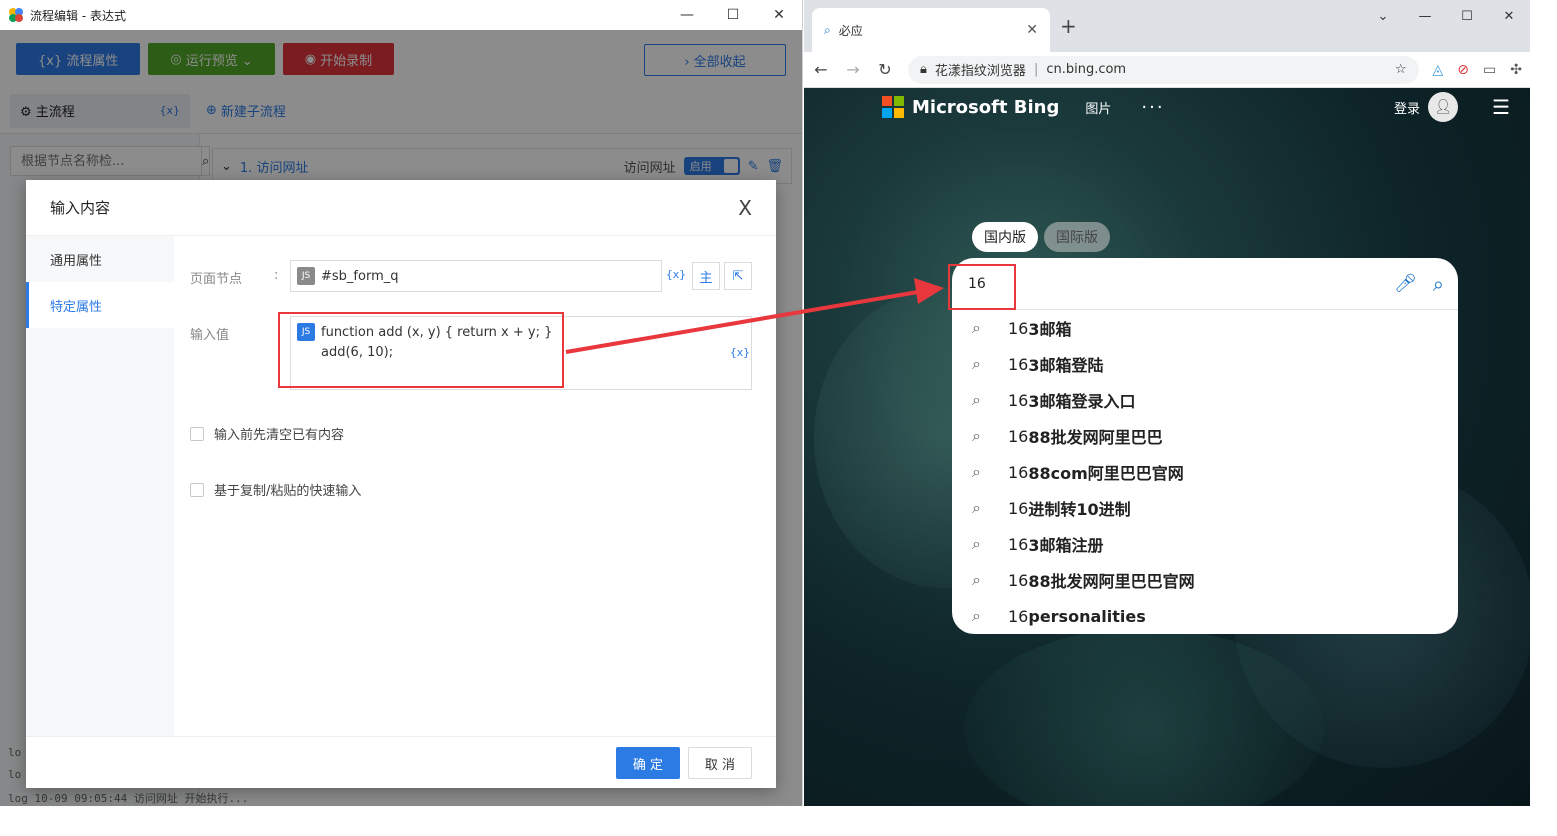  What do you see at coordinates (745, 208) in the screenshot?
I see `close-icon: X` at bounding box center [745, 208].